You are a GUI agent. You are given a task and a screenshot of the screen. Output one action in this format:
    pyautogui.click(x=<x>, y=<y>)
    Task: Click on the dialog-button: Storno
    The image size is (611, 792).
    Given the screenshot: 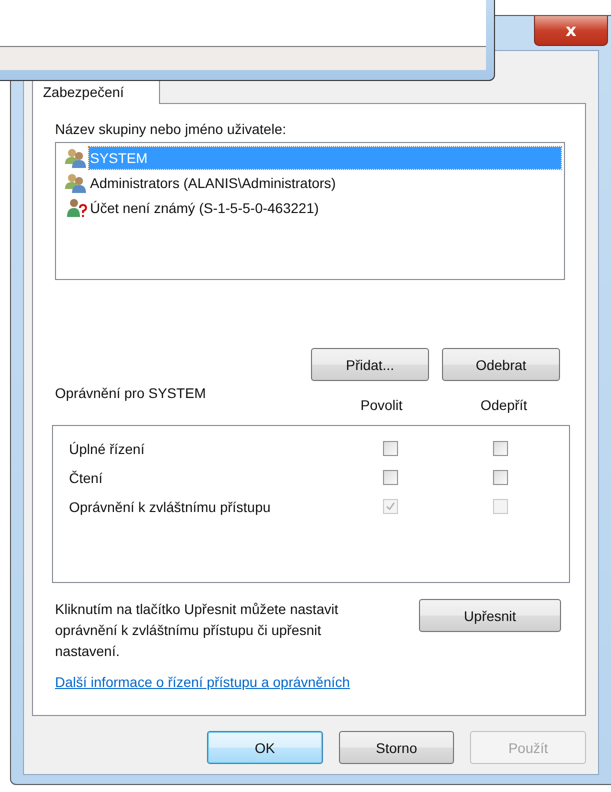 What is the action you would take?
    pyautogui.click(x=396, y=747)
    